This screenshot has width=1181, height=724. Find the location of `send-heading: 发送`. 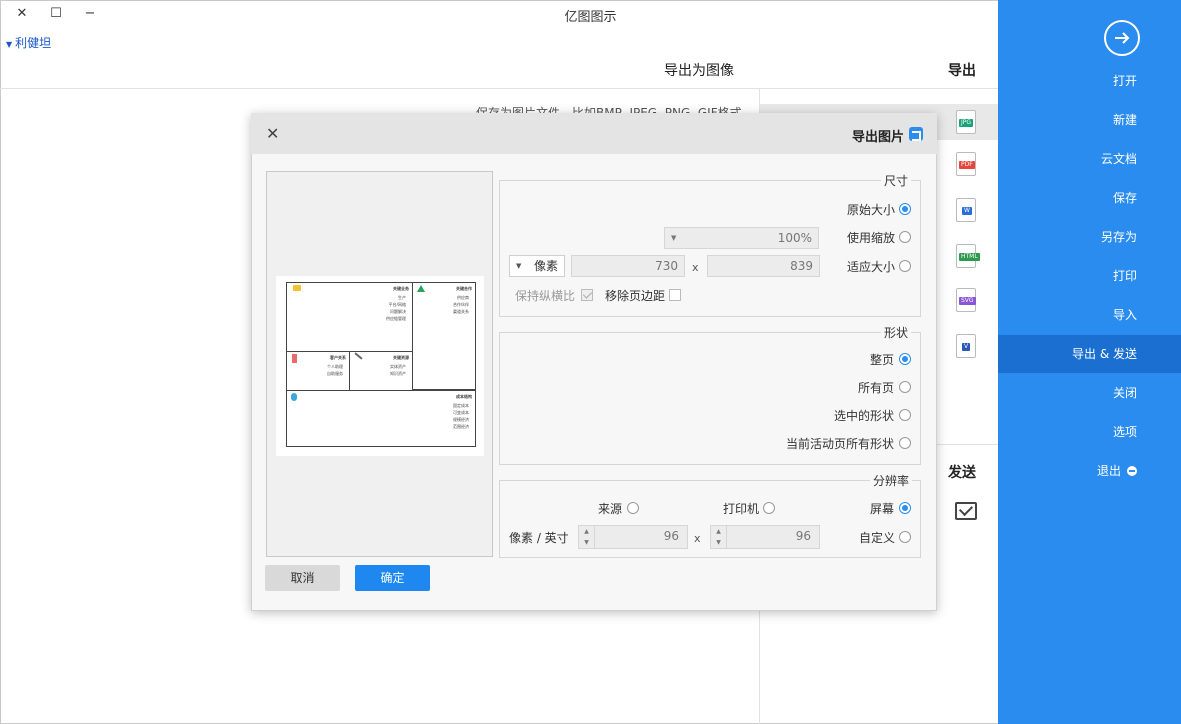

send-heading: 发送 is located at coordinates (962, 473).